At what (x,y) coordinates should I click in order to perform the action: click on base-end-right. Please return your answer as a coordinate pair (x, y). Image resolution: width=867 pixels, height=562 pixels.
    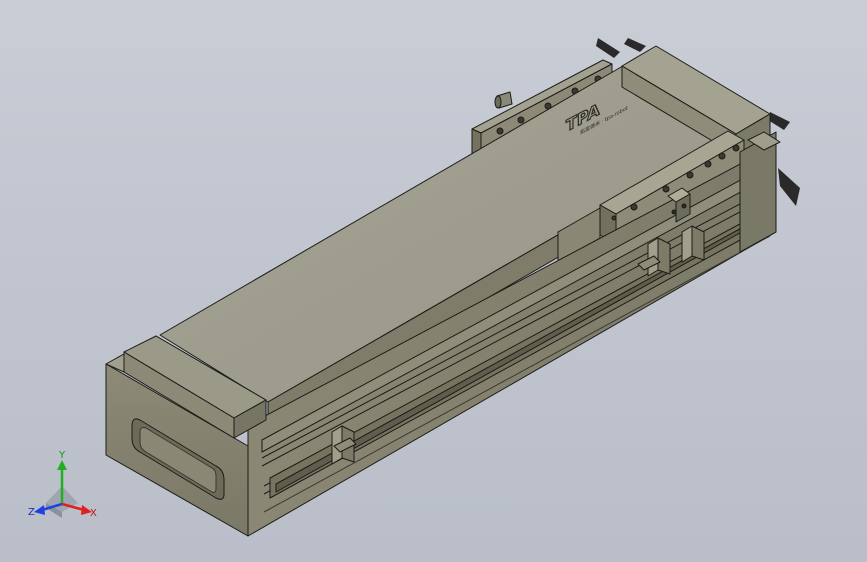
    Looking at the image, I should click on (760, 192).